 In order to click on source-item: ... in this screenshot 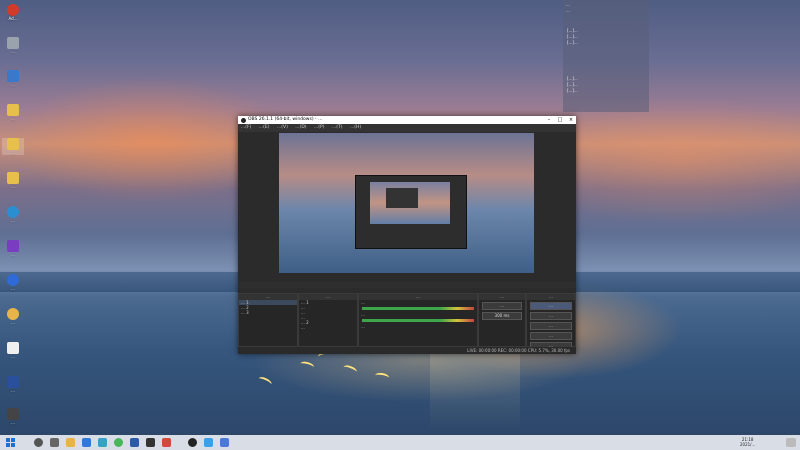, I will do `click(328, 327)`.